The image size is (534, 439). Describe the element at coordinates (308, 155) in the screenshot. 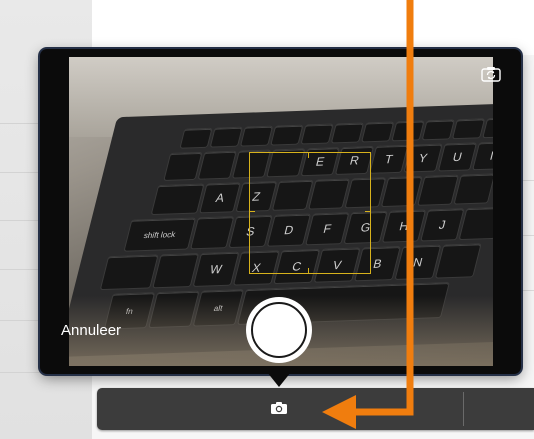

I see `focus-tick-top` at that location.